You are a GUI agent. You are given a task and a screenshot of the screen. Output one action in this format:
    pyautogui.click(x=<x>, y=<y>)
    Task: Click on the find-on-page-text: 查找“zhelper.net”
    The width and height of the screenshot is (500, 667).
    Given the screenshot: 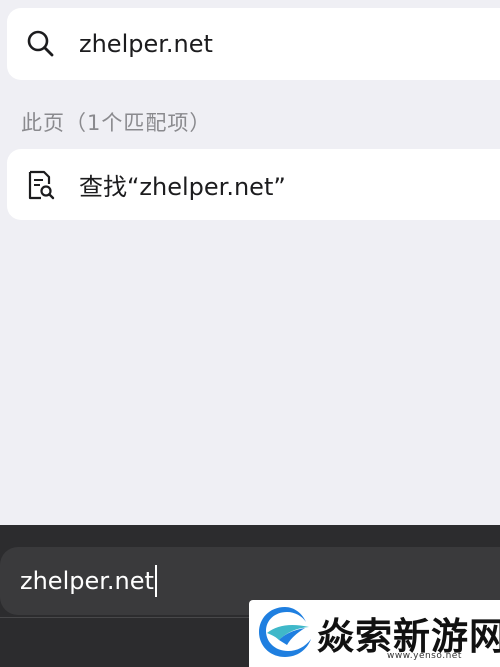 What is the action you would take?
    pyautogui.click(x=182, y=187)
    